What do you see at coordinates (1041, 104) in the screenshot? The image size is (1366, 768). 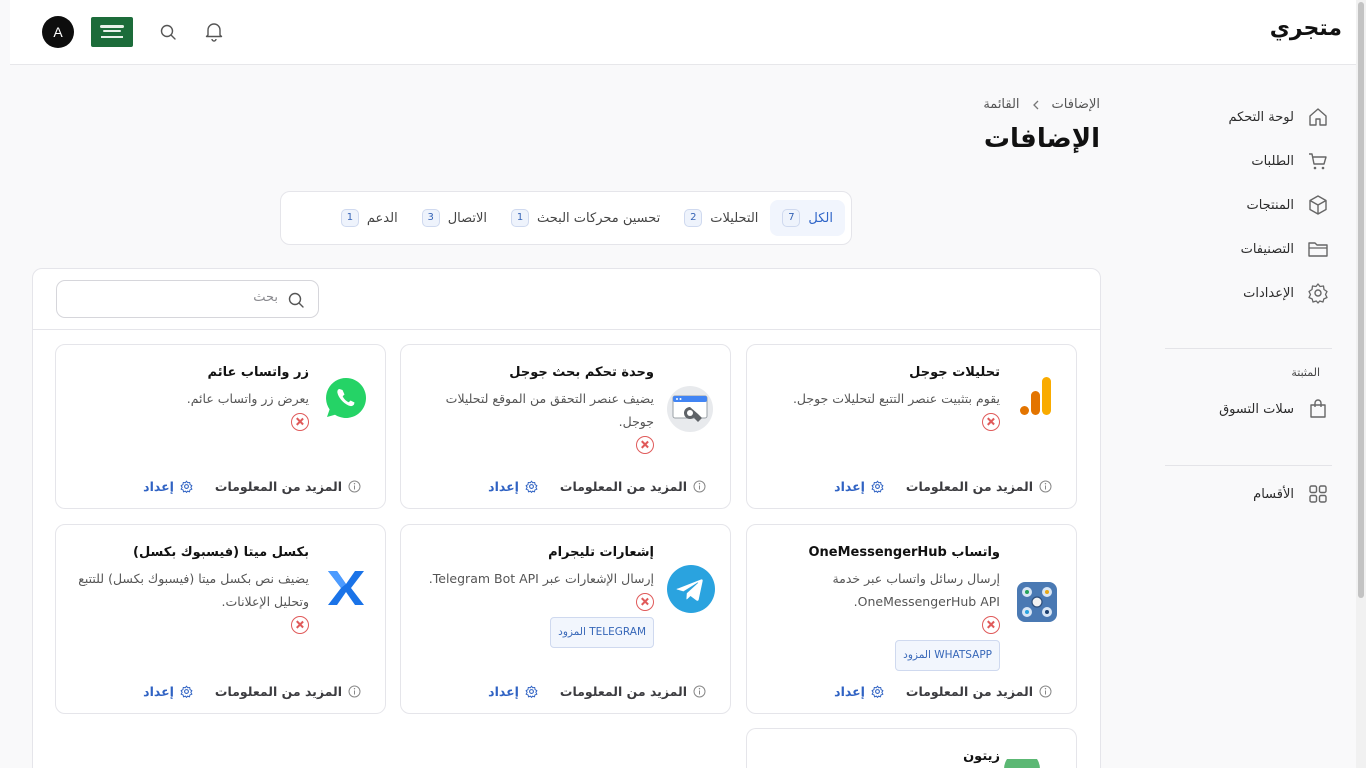 I see `breadcrumb: الإضافات القائمة` at bounding box center [1041, 104].